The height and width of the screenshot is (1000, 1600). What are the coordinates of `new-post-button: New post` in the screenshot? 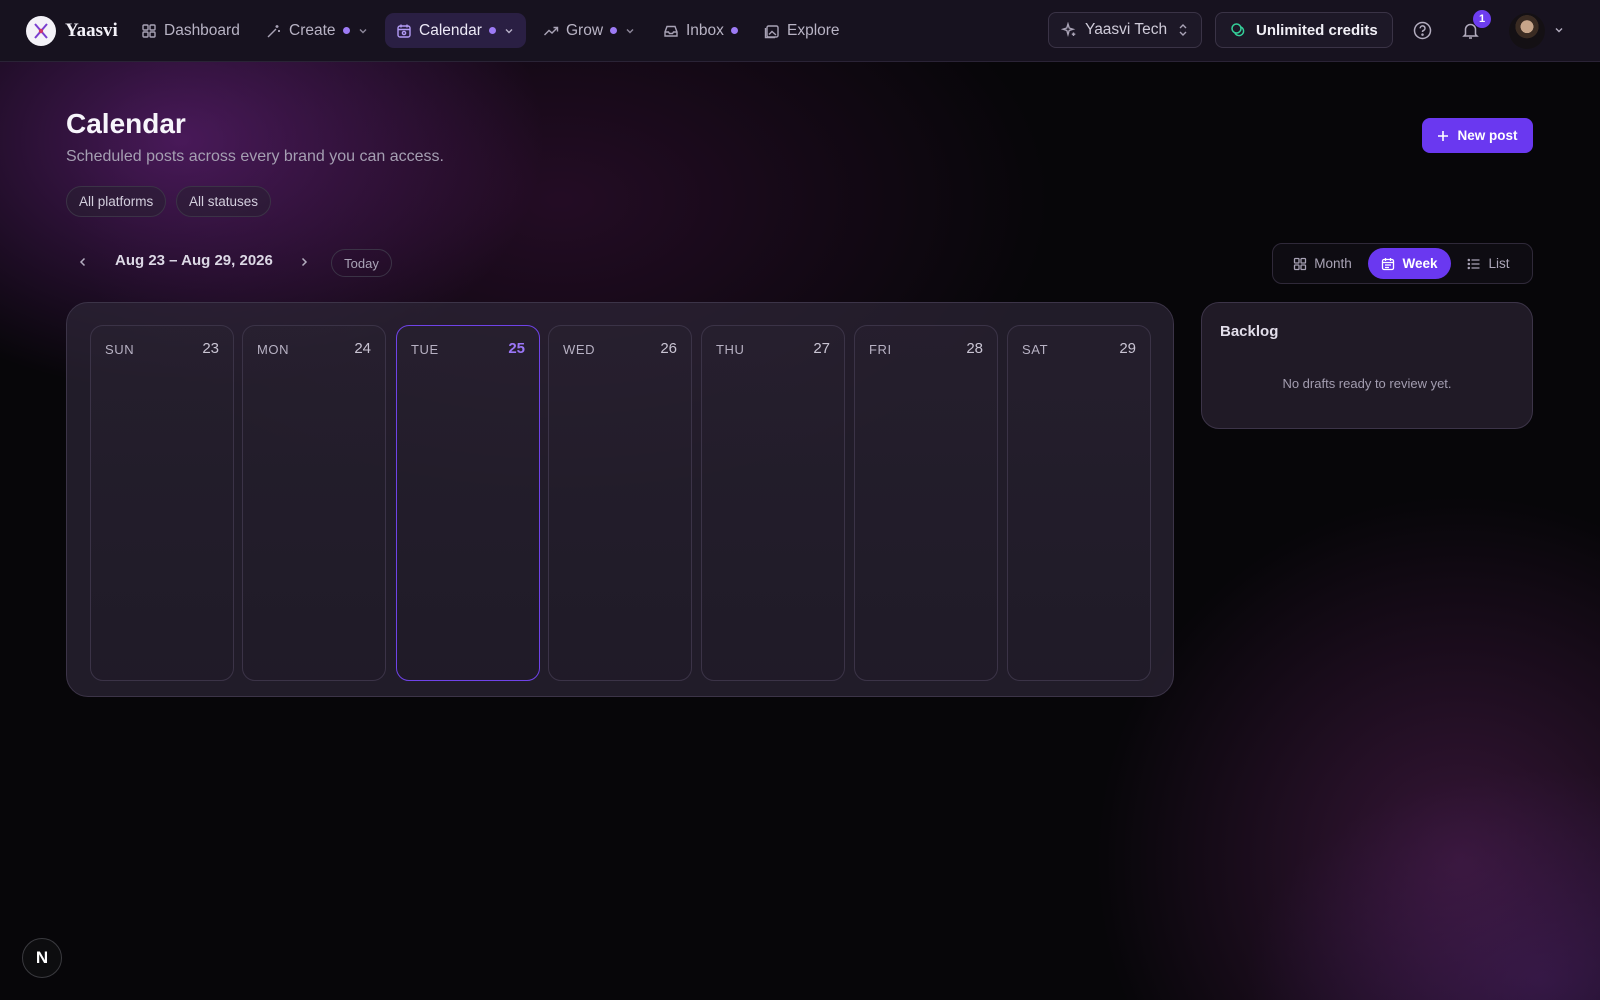 It's located at (1477, 135).